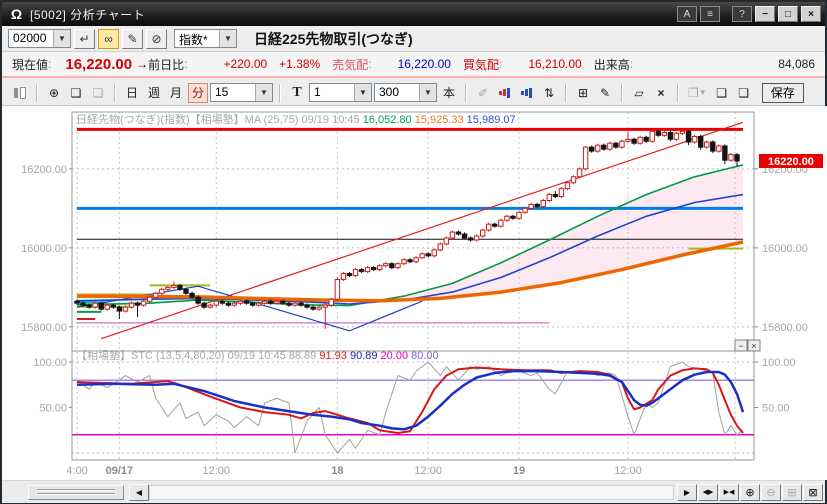 The height and width of the screenshot is (504, 827). I want to click on brush-button: ✐, so click(483, 93).